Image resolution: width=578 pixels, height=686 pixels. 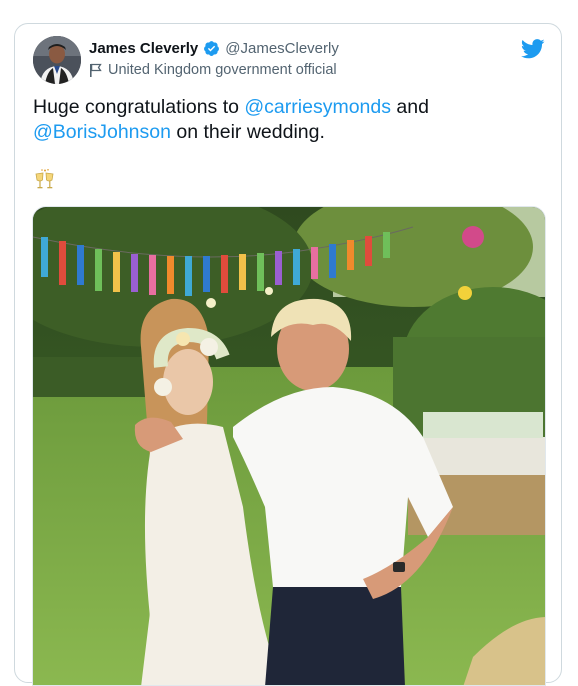 What do you see at coordinates (409, 107) in the screenshot?
I see `tweet-text-part: and` at bounding box center [409, 107].